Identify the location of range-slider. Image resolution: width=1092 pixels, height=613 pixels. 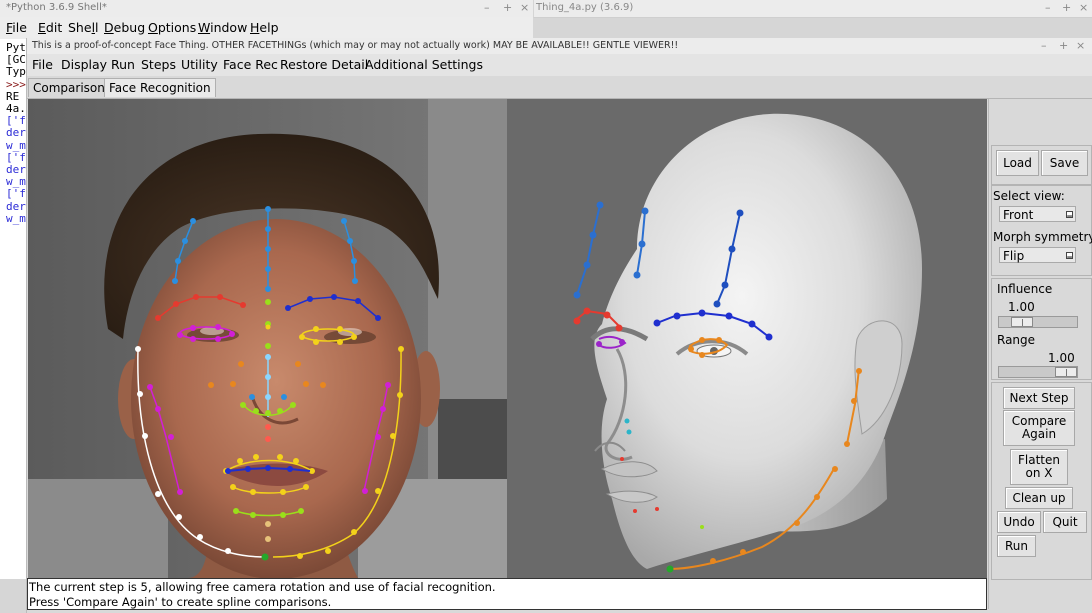
(1038, 372).